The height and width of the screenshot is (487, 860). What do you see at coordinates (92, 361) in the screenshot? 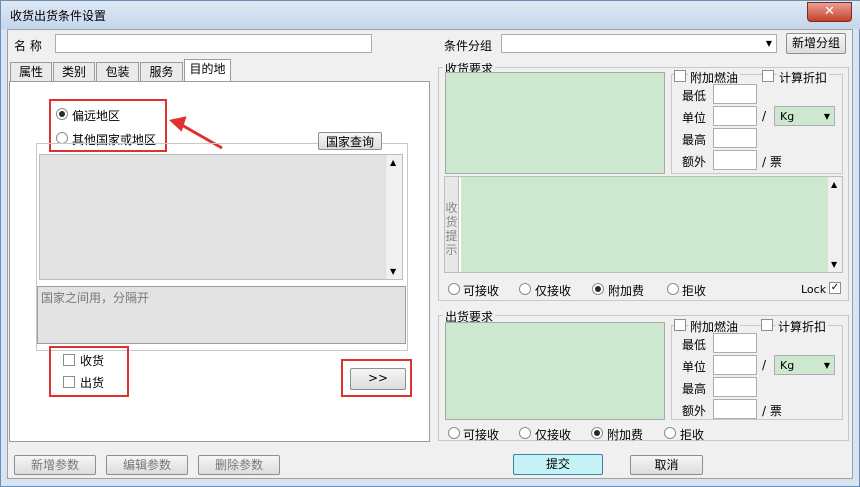
I see `receive-checkbox-label: 收货` at bounding box center [92, 361].